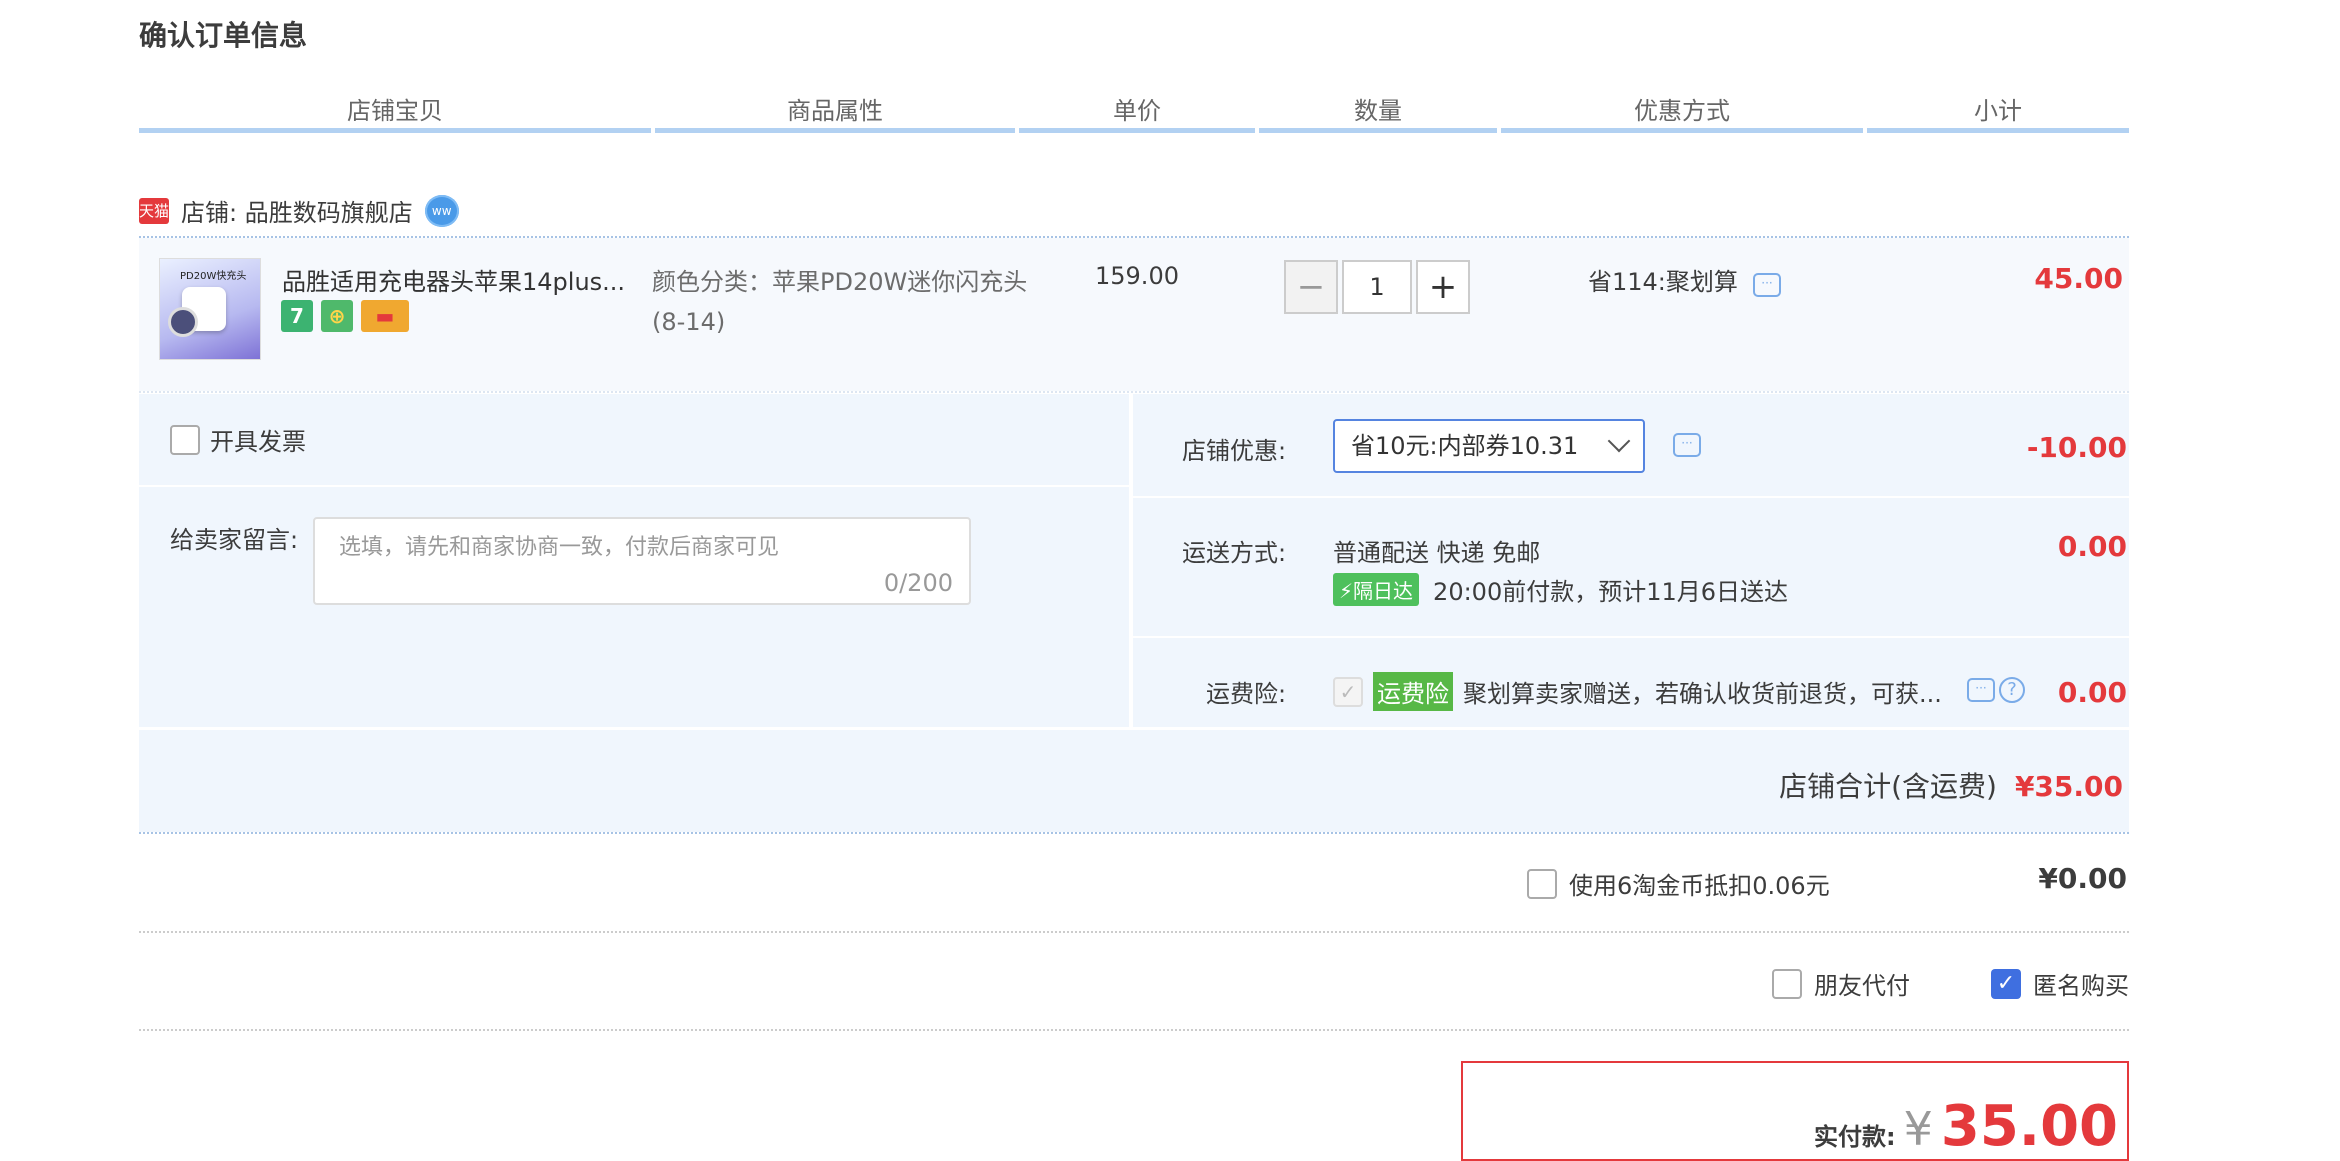  Describe the element at coordinates (1888, 786) in the screenshot. I see `shop-total-label: 店铺合计(含运费)` at that location.